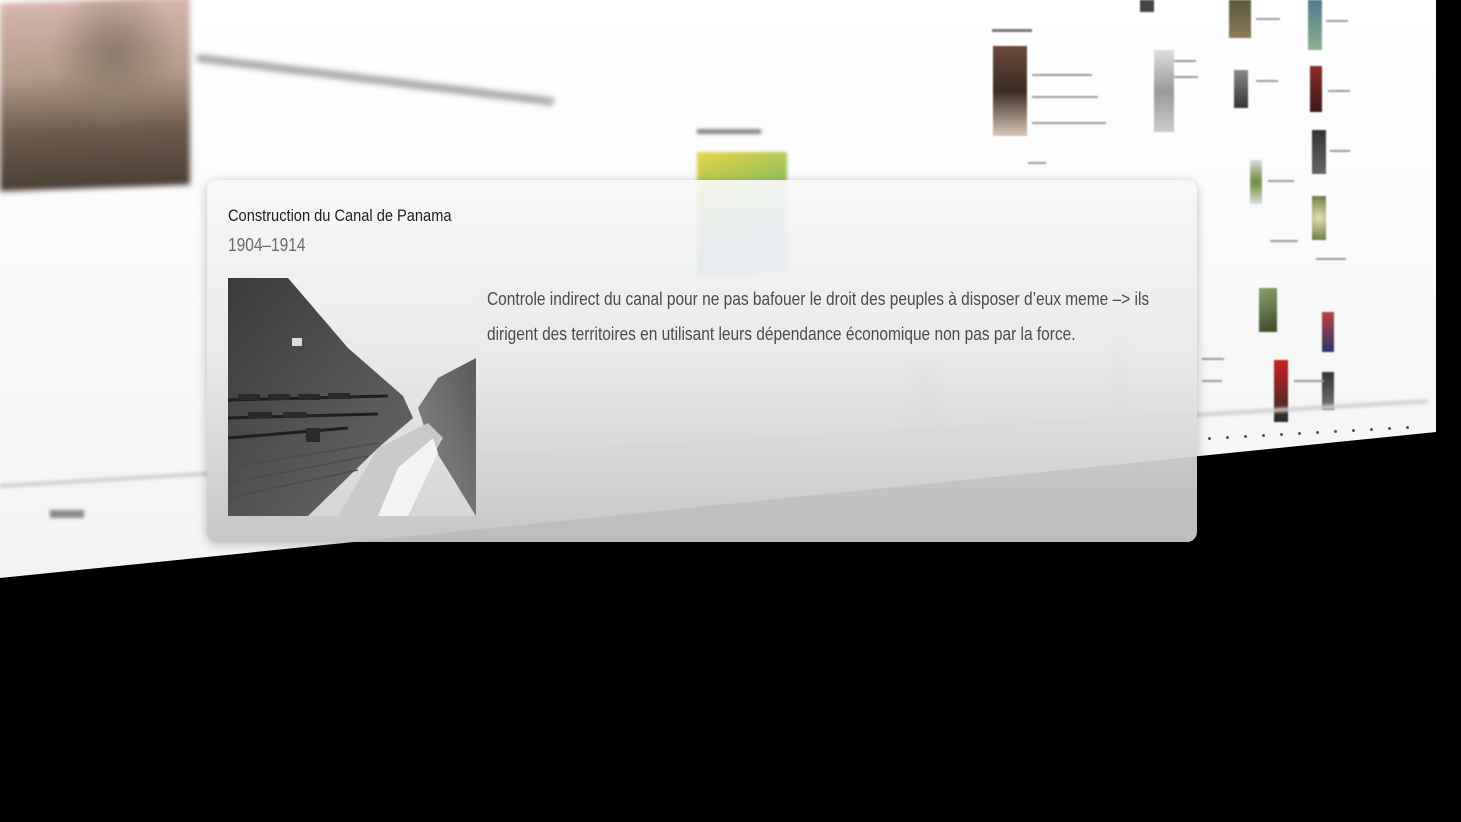 The image size is (1461, 822). I want to click on event-title: Construction du Canal de Panama, so click(340, 215).